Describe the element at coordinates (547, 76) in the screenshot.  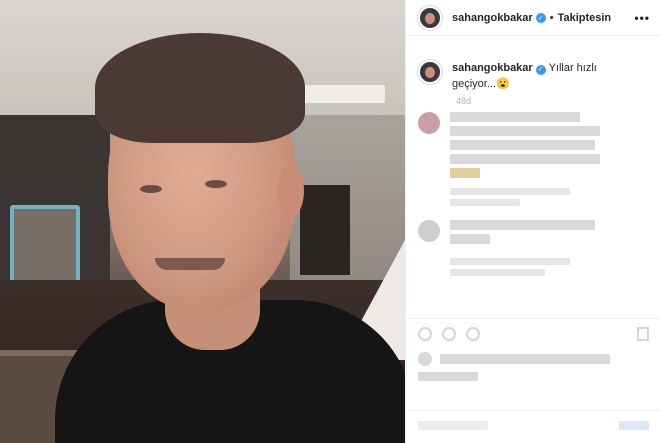
I see `caption-text: sahangokbakar ✓ Yıllar hızlı geçiyor...😮` at that location.